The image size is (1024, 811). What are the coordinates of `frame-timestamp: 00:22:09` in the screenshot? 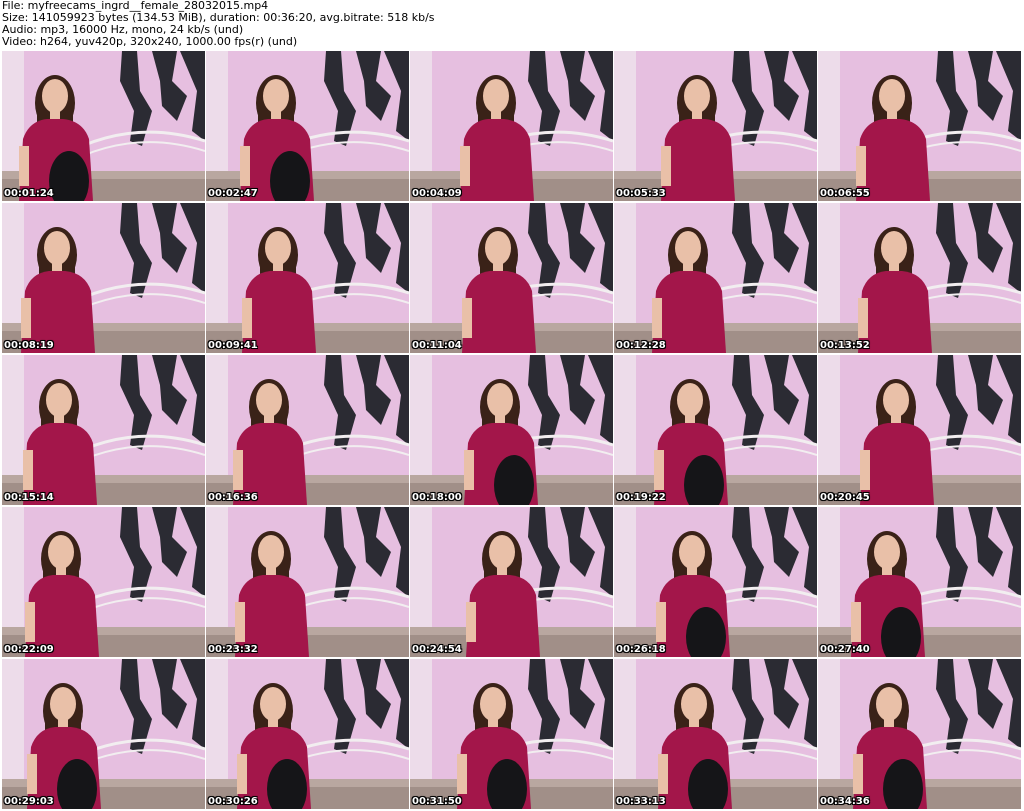 It's located at (29, 649).